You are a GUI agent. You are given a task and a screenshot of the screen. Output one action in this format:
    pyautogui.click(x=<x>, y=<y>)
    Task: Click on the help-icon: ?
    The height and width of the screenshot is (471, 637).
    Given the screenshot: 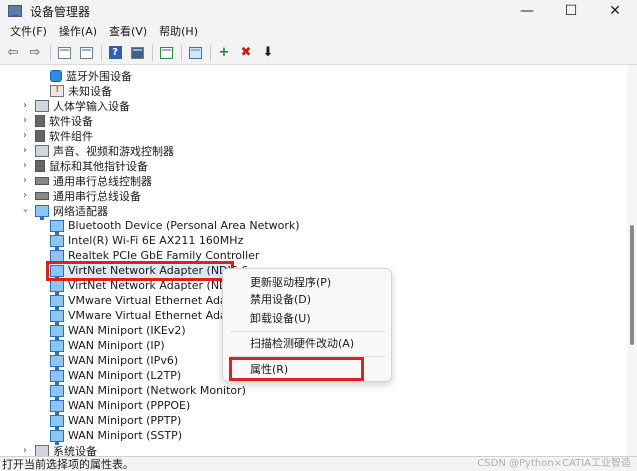 What is the action you would take?
    pyautogui.click(x=115, y=53)
    